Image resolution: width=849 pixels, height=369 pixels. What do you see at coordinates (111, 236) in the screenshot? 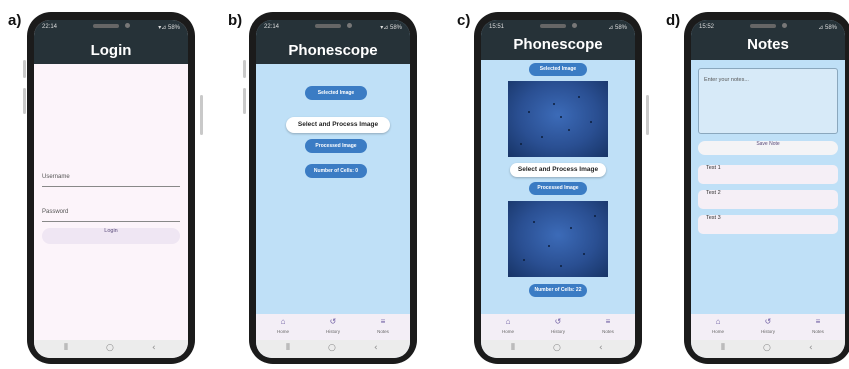
I see `login-button: Login` at bounding box center [111, 236].